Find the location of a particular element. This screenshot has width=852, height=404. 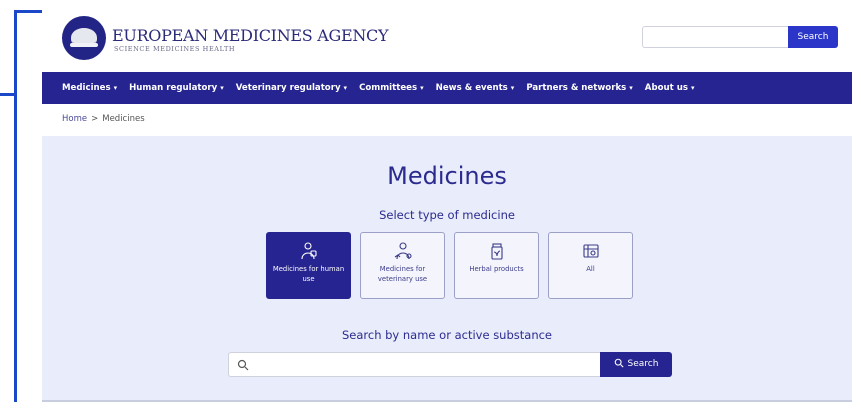

brand-subtitle: SCIENCE MEDICINES HEALTH is located at coordinates (175, 49).